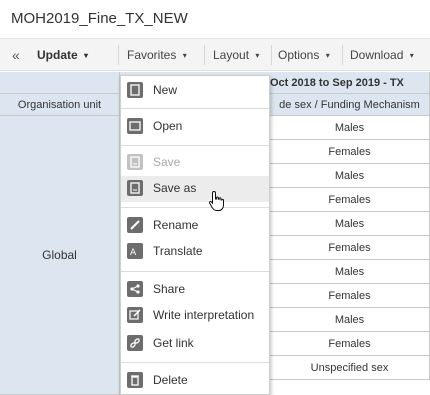 The image size is (430, 395). Describe the element at coordinates (135, 343) in the screenshot. I see `link-icon` at that location.